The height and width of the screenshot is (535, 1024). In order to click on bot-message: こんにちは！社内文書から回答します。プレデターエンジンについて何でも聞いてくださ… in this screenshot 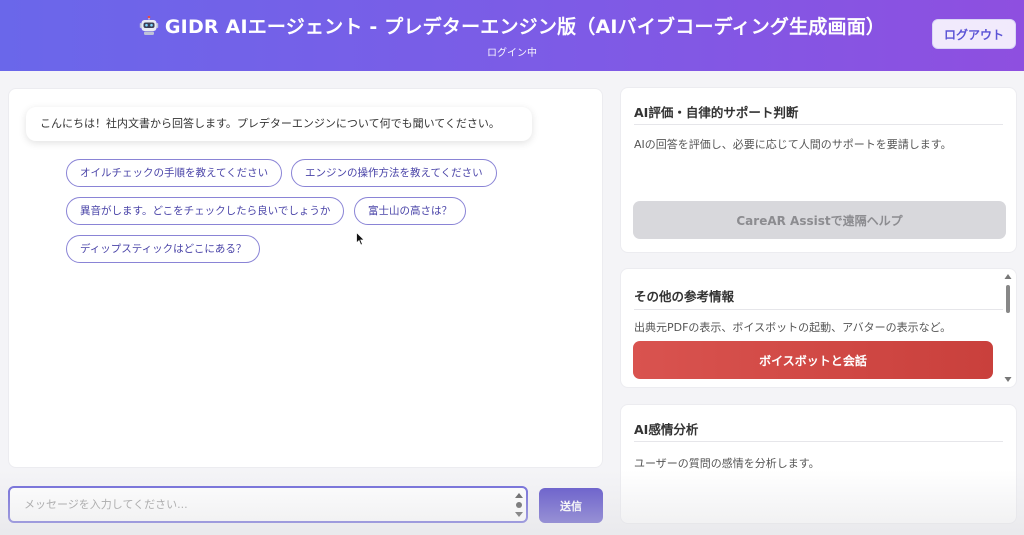, I will do `click(279, 124)`.